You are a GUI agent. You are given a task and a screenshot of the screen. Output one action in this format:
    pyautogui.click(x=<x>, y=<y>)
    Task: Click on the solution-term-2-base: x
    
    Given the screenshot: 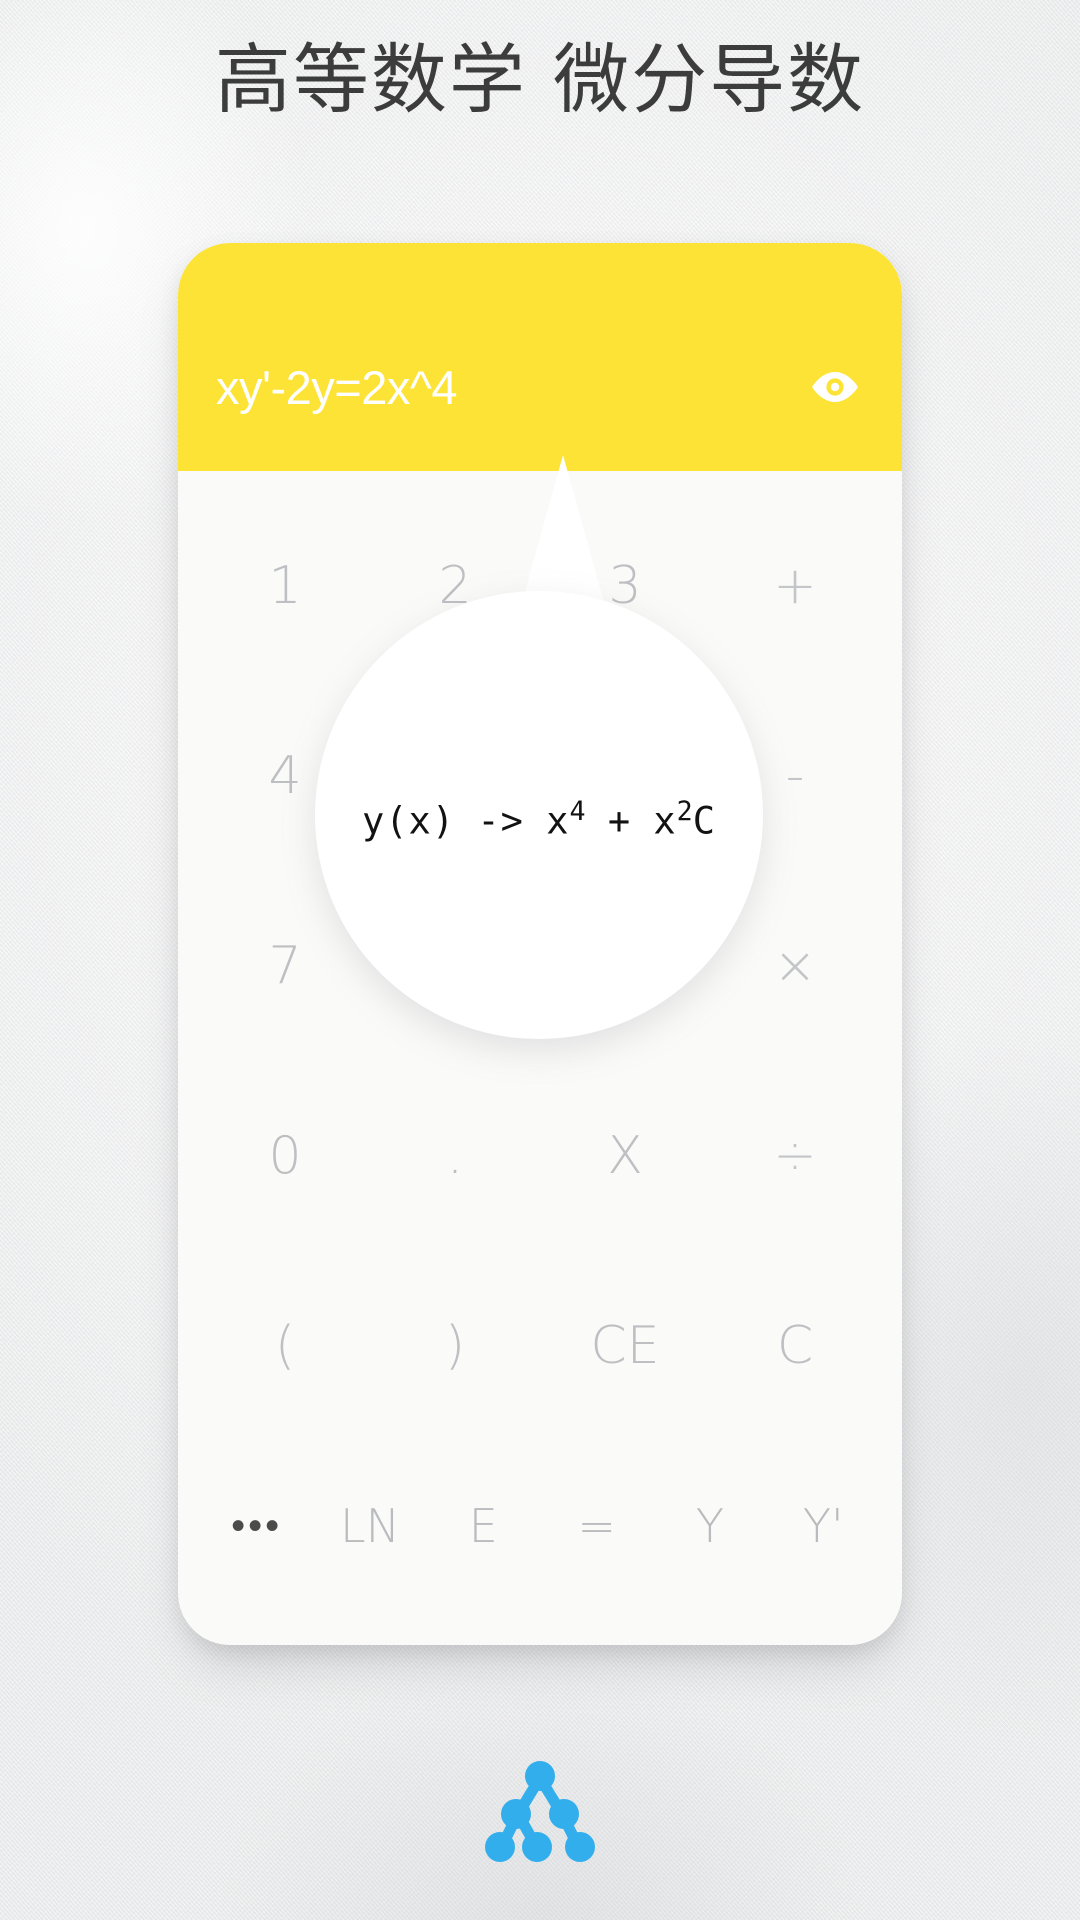 What is the action you would take?
    pyautogui.click(x=665, y=821)
    